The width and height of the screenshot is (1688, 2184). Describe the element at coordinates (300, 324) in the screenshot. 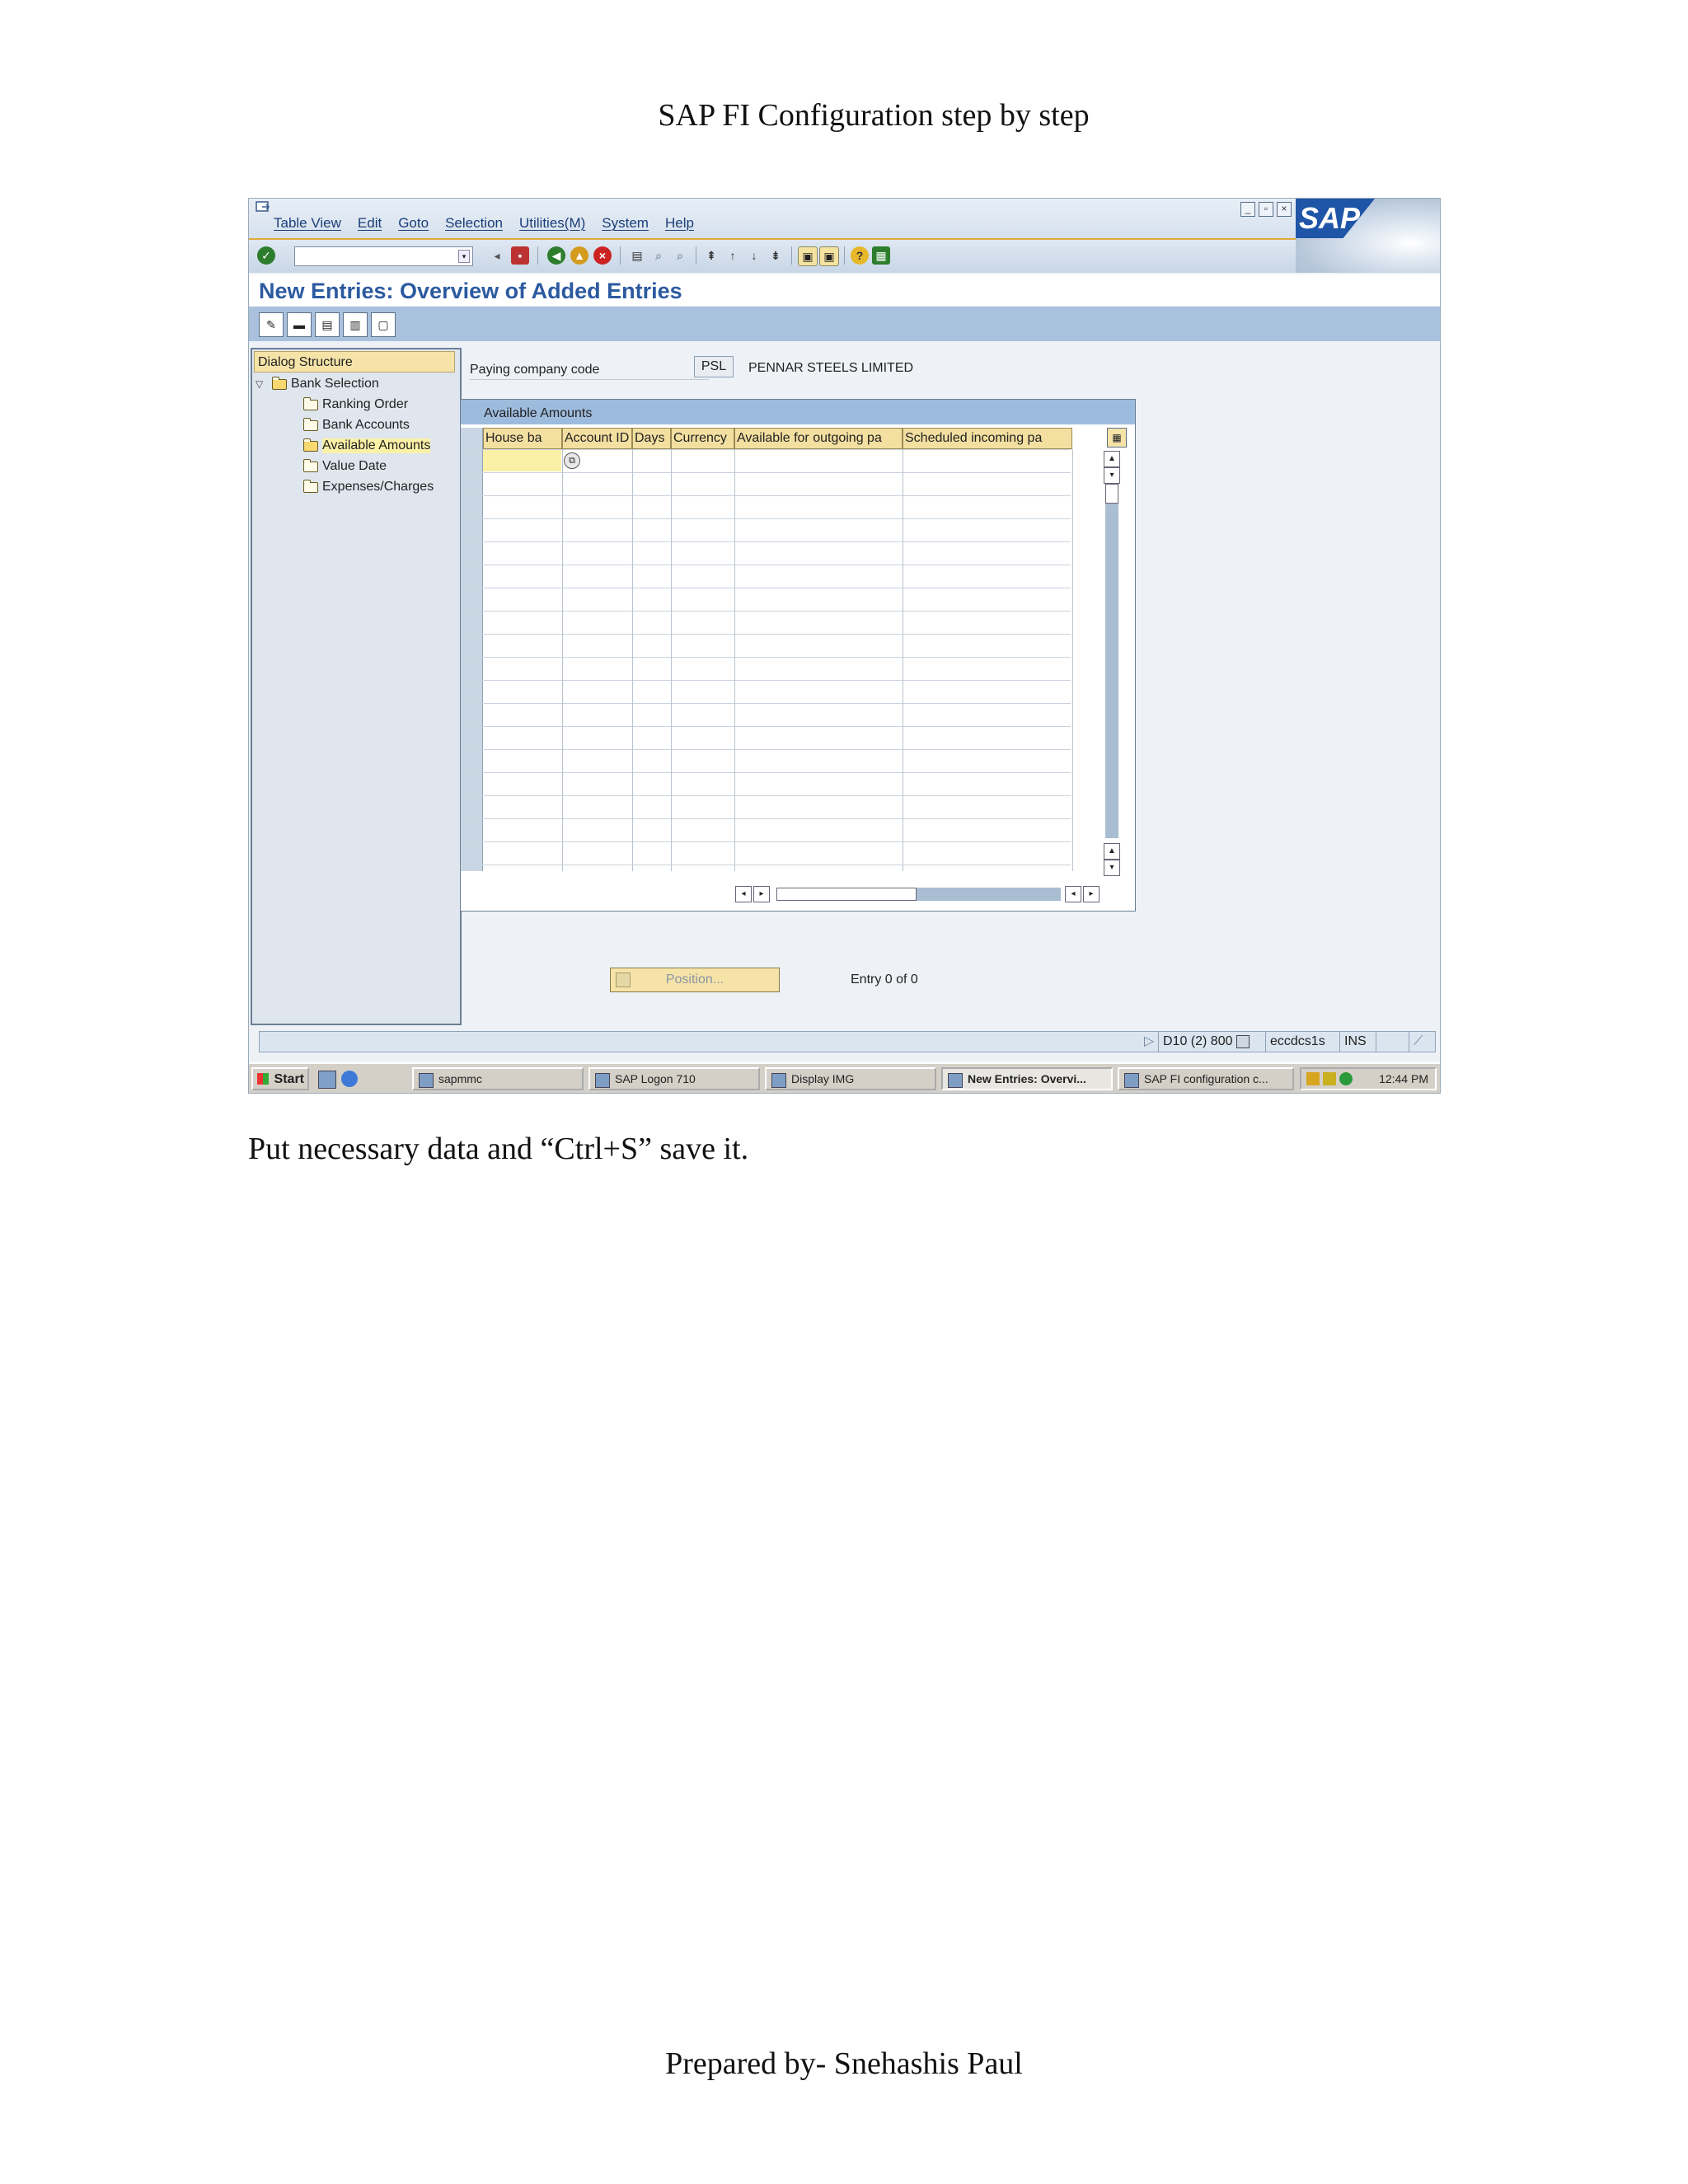

I see `delete-icon: ▬` at that location.